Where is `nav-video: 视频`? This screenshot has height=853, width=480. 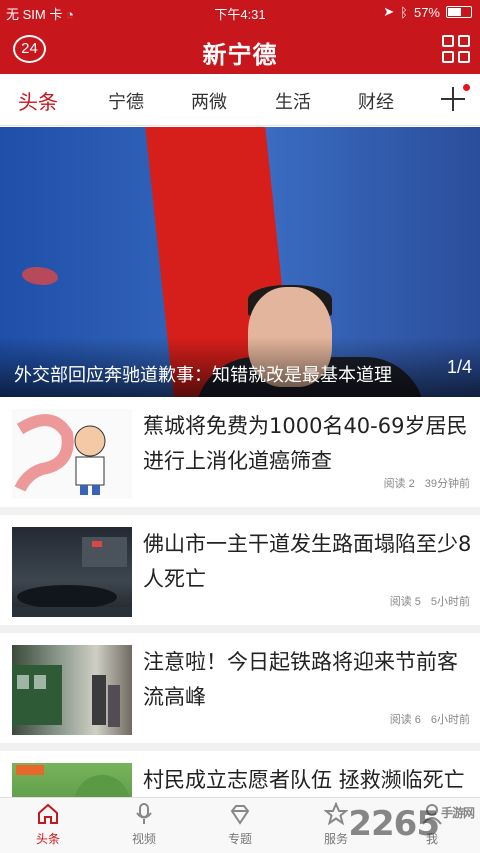 nav-video: 视频 is located at coordinates (144, 824).